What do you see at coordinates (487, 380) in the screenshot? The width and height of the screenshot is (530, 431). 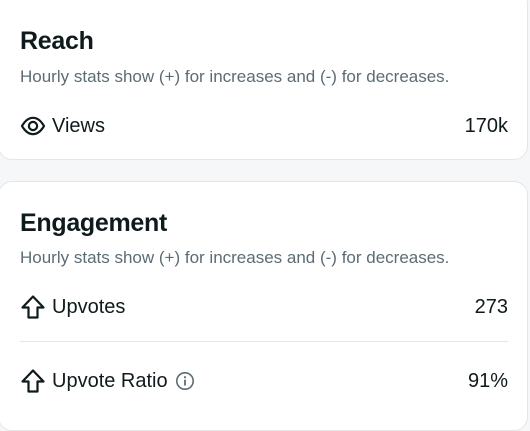 I see `upvote-ratio-value: 91%` at bounding box center [487, 380].